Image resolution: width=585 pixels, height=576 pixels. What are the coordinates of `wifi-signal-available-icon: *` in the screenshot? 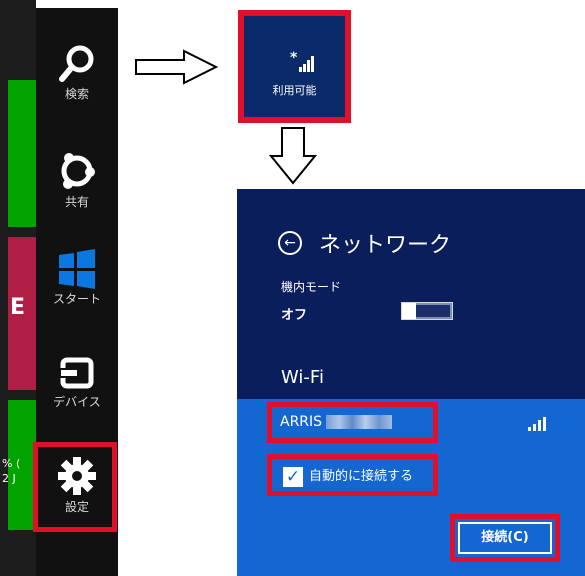 It's located at (302, 61).